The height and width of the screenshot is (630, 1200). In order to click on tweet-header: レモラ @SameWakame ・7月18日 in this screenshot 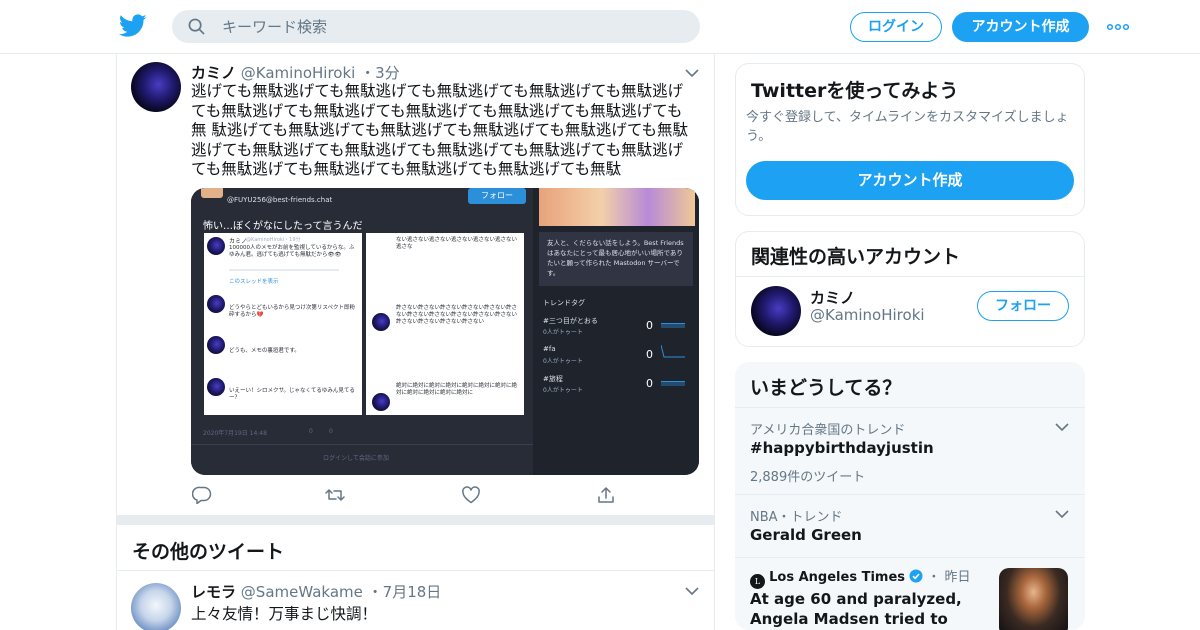, I will do `click(316, 591)`.